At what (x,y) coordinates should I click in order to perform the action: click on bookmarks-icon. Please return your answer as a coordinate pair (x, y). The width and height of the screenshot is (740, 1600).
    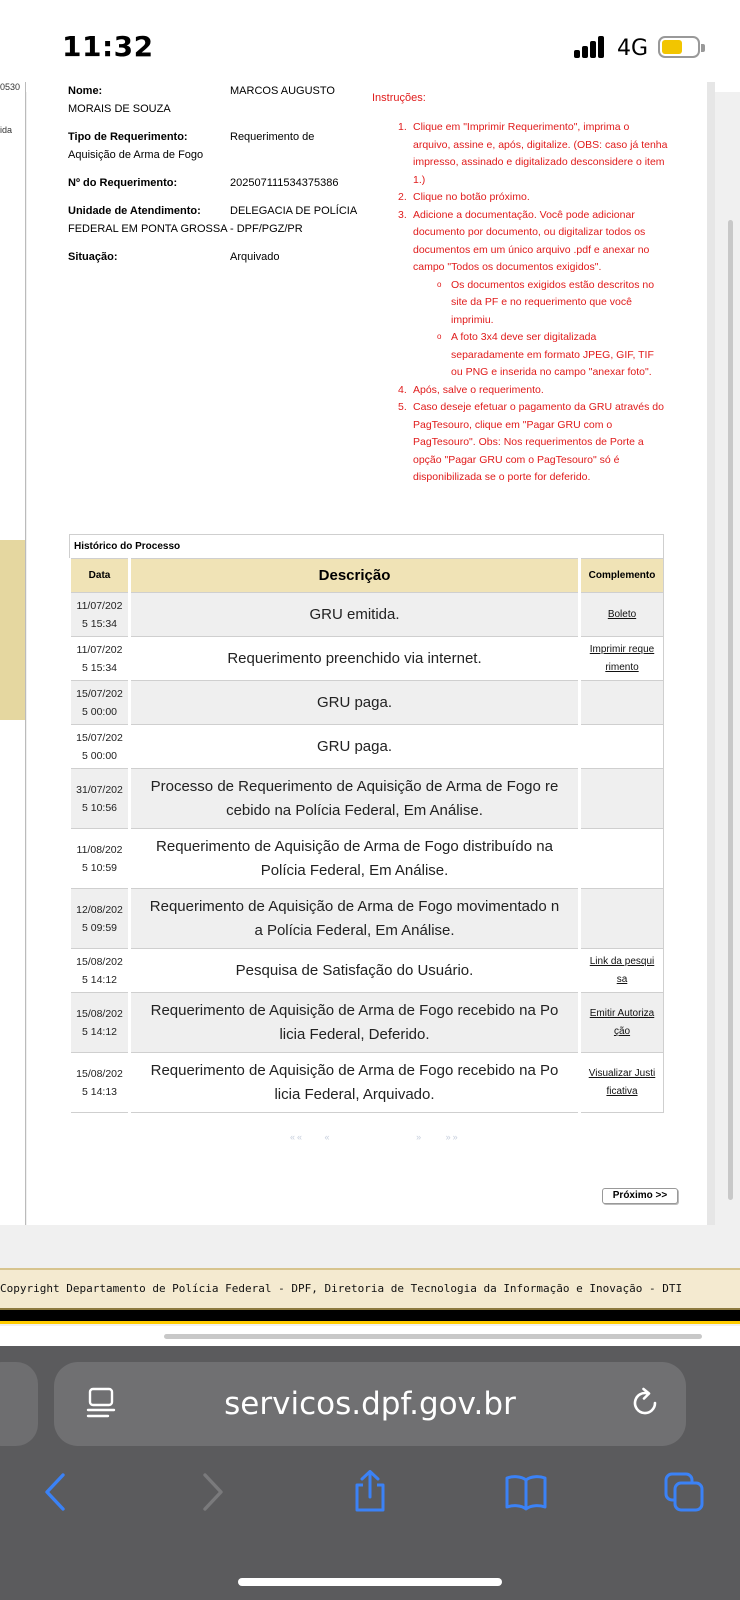
    Looking at the image, I should click on (526, 1492).